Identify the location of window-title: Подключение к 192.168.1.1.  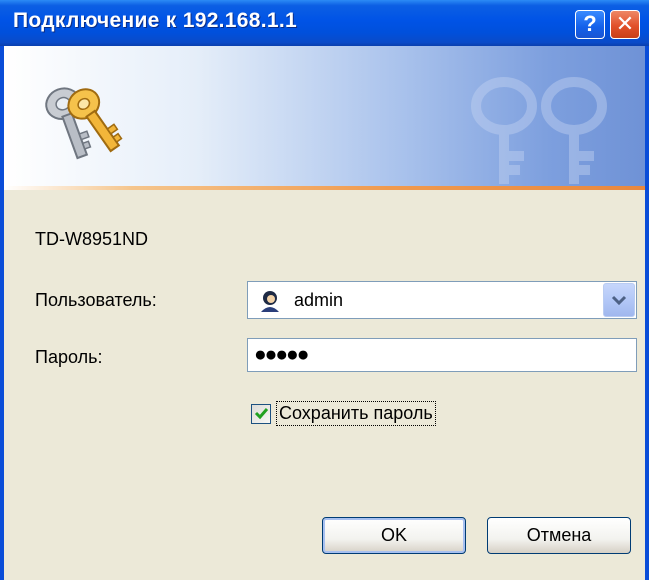
(155, 20).